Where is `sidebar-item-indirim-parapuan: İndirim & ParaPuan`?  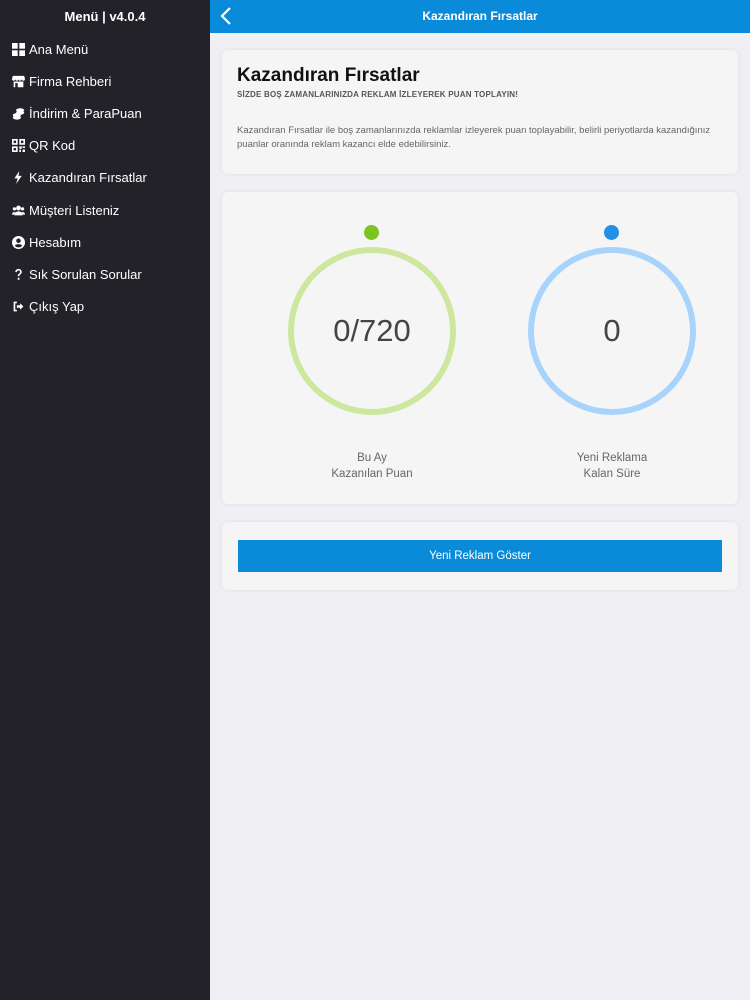 sidebar-item-indirim-parapuan: İndirim & ParaPuan is located at coordinates (105, 113).